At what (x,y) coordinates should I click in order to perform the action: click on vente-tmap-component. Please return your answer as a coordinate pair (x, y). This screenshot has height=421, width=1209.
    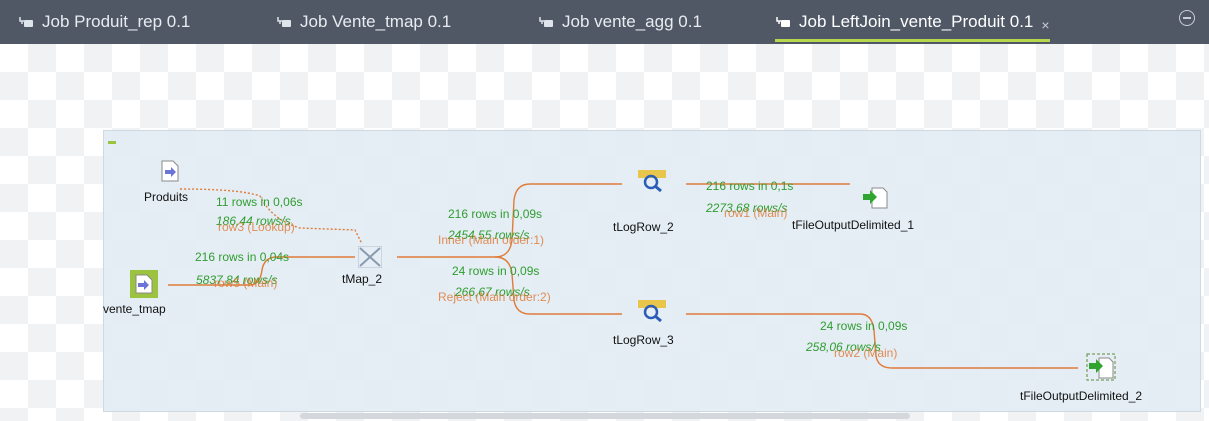
    Looking at the image, I should click on (144, 286).